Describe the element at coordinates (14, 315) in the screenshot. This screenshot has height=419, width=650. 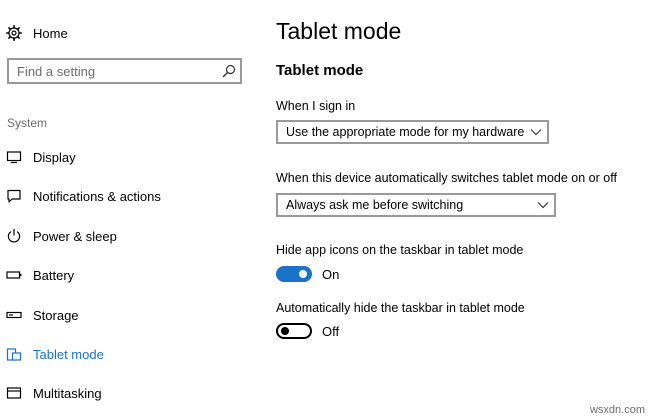
I see `storage-icon` at that location.